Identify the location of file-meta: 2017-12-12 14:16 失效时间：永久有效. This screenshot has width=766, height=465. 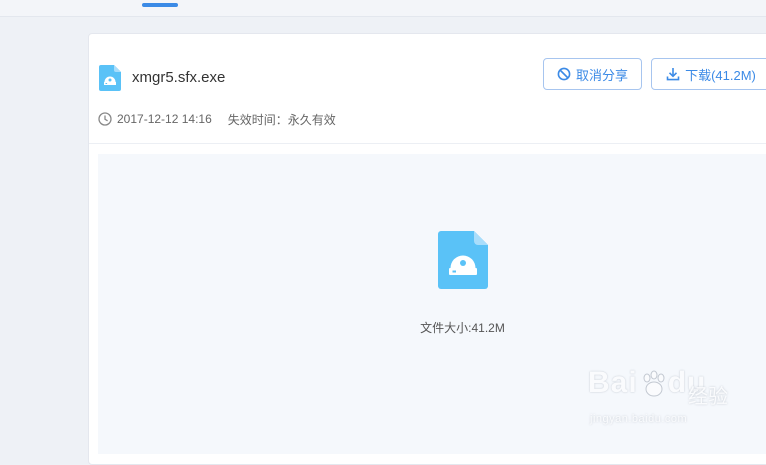
(217, 119).